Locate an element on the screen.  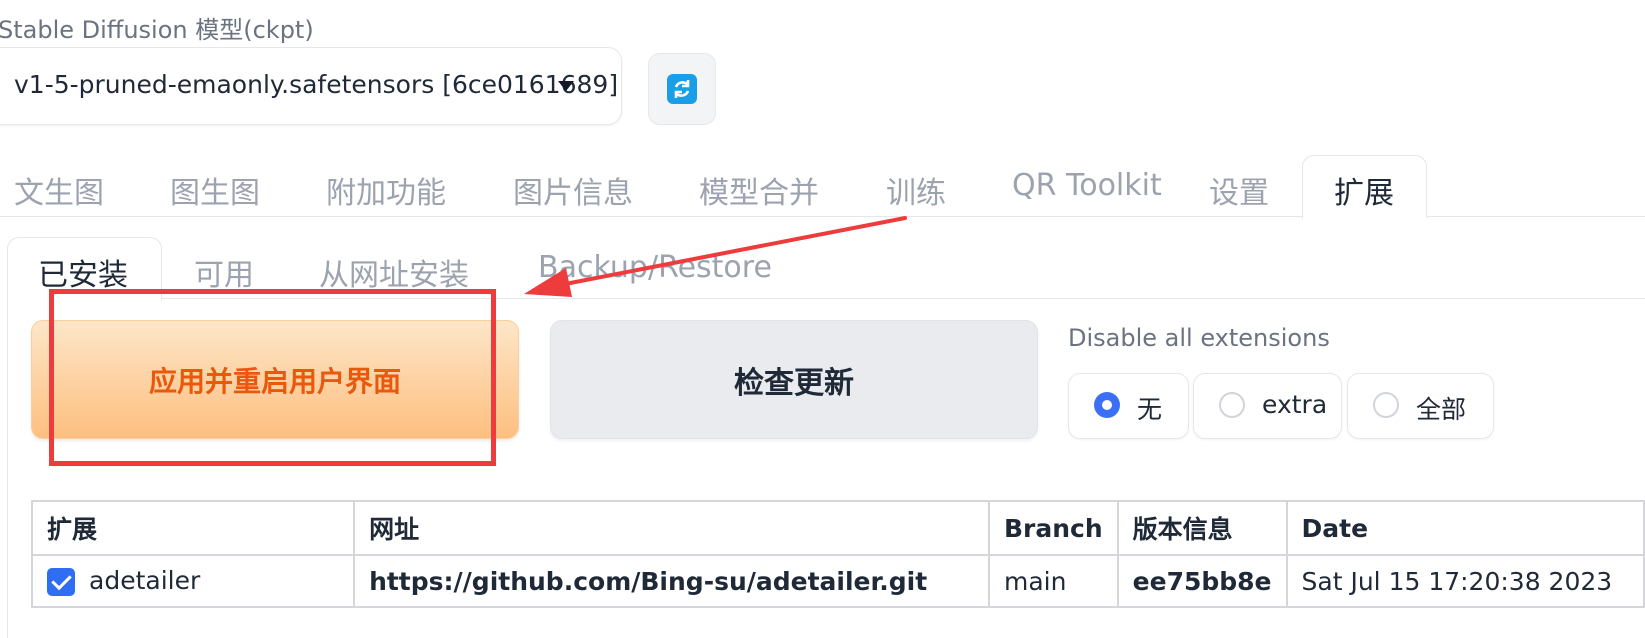
annotation-arrow-icon is located at coordinates (715, 256).